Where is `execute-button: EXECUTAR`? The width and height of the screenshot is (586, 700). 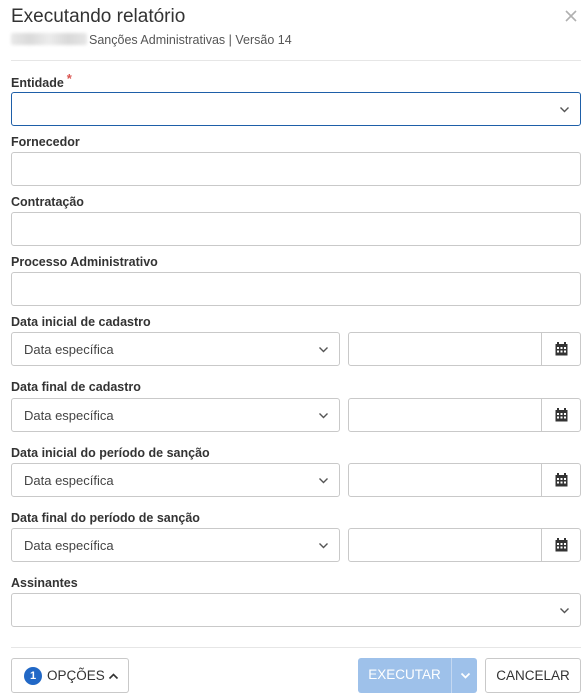
execute-button: EXECUTAR is located at coordinates (417, 675).